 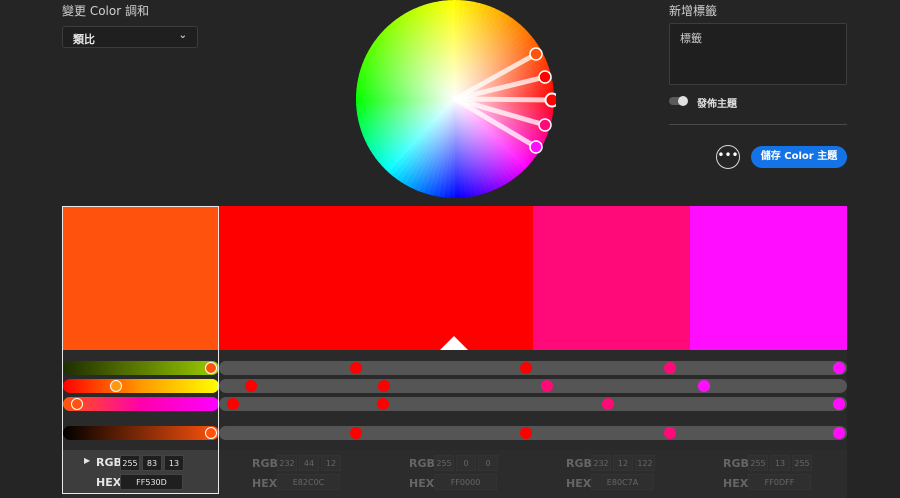 What do you see at coordinates (309, 463) in the screenshot?
I see `rgb-g-field: 44` at bounding box center [309, 463].